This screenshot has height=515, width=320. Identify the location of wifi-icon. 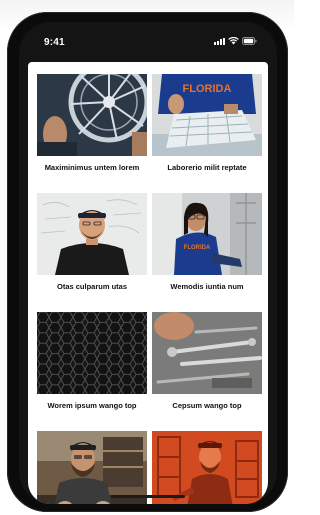
(233, 41).